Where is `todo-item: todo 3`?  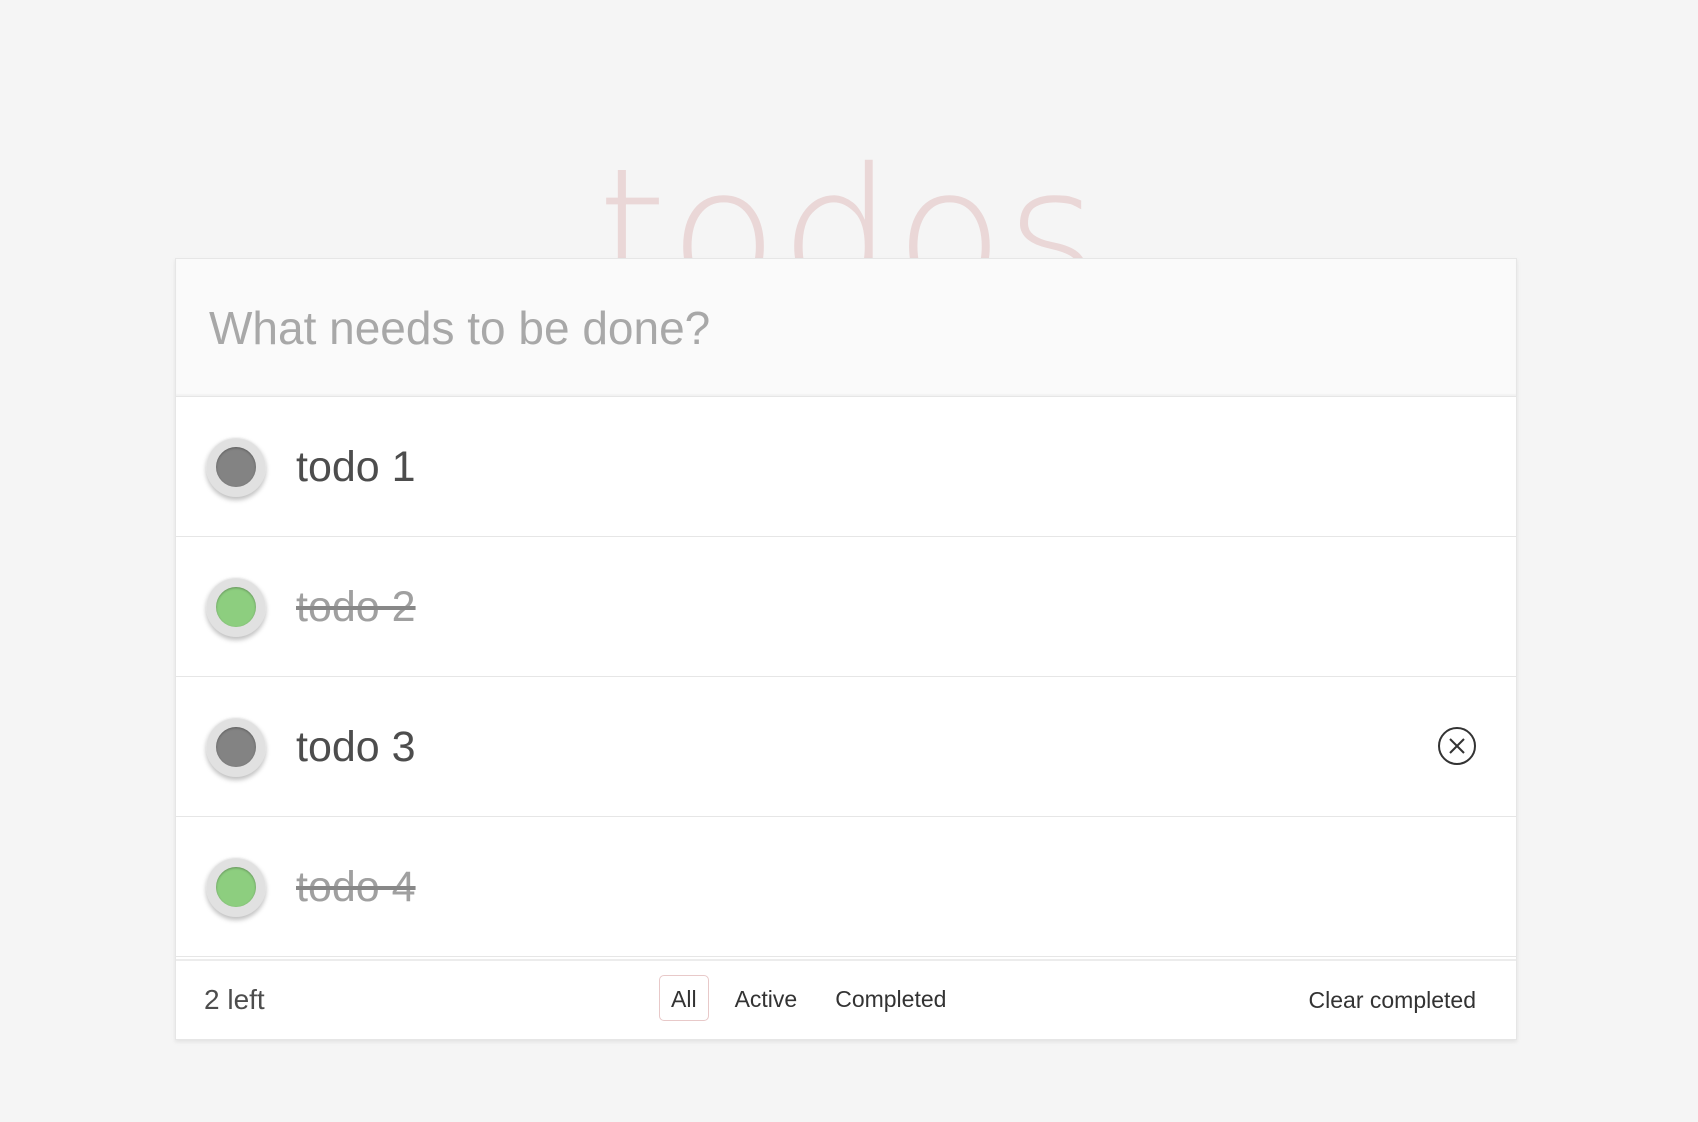 todo-item: todo 3 is located at coordinates (846, 747).